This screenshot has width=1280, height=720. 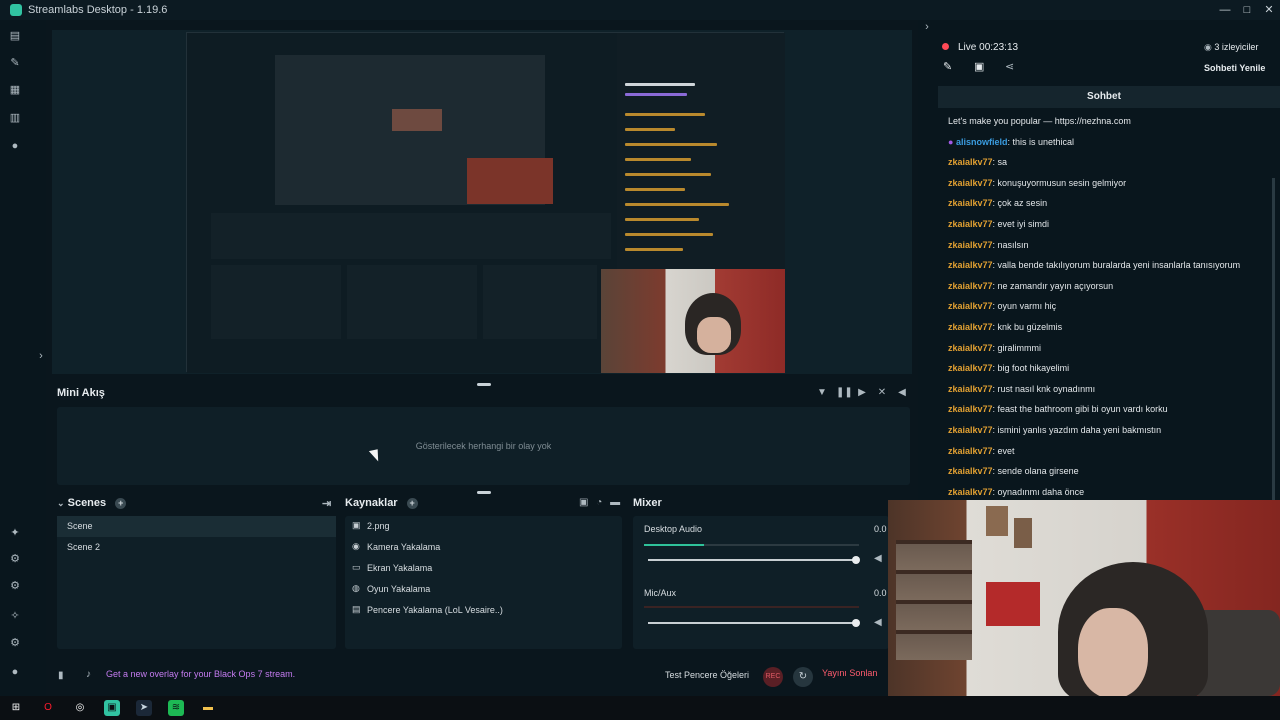 I want to click on wrench-icon: ✎, so click(x=15, y=63).